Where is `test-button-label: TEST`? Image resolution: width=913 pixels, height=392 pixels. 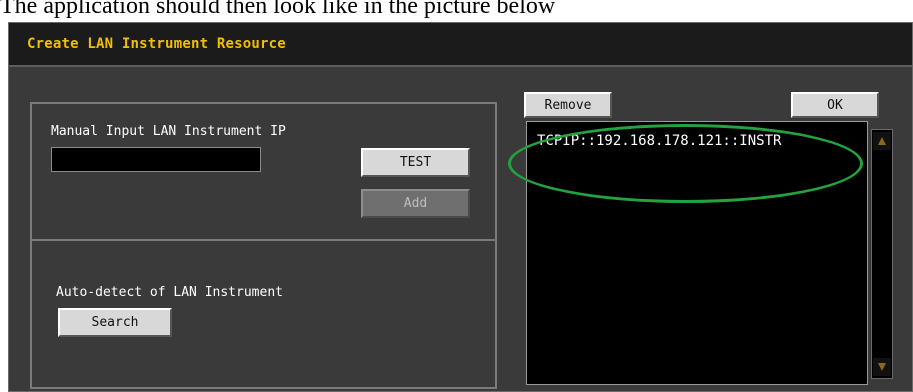
test-button-label: TEST is located at coordinates (415, 162).